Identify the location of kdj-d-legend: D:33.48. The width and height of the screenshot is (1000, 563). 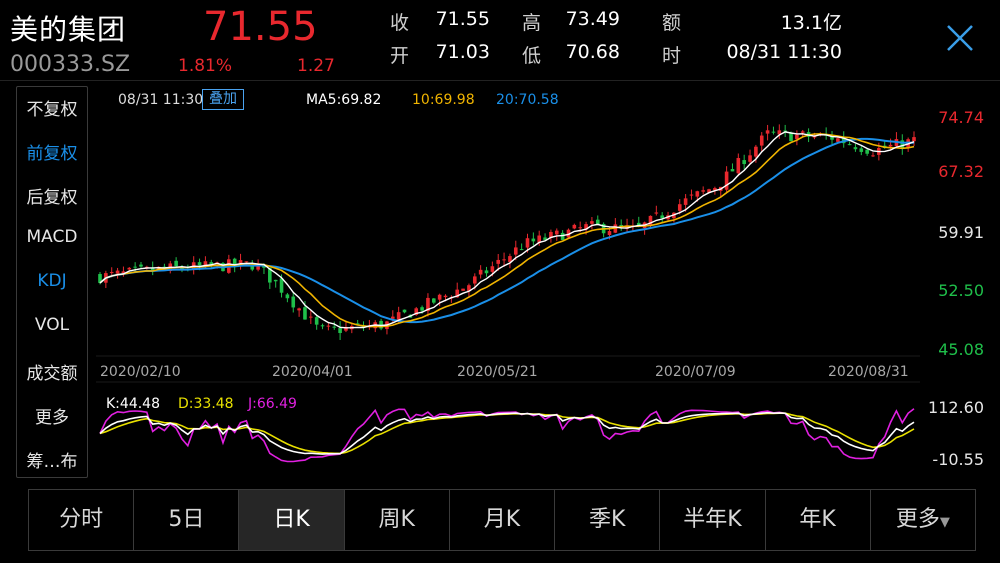
(206, 404).